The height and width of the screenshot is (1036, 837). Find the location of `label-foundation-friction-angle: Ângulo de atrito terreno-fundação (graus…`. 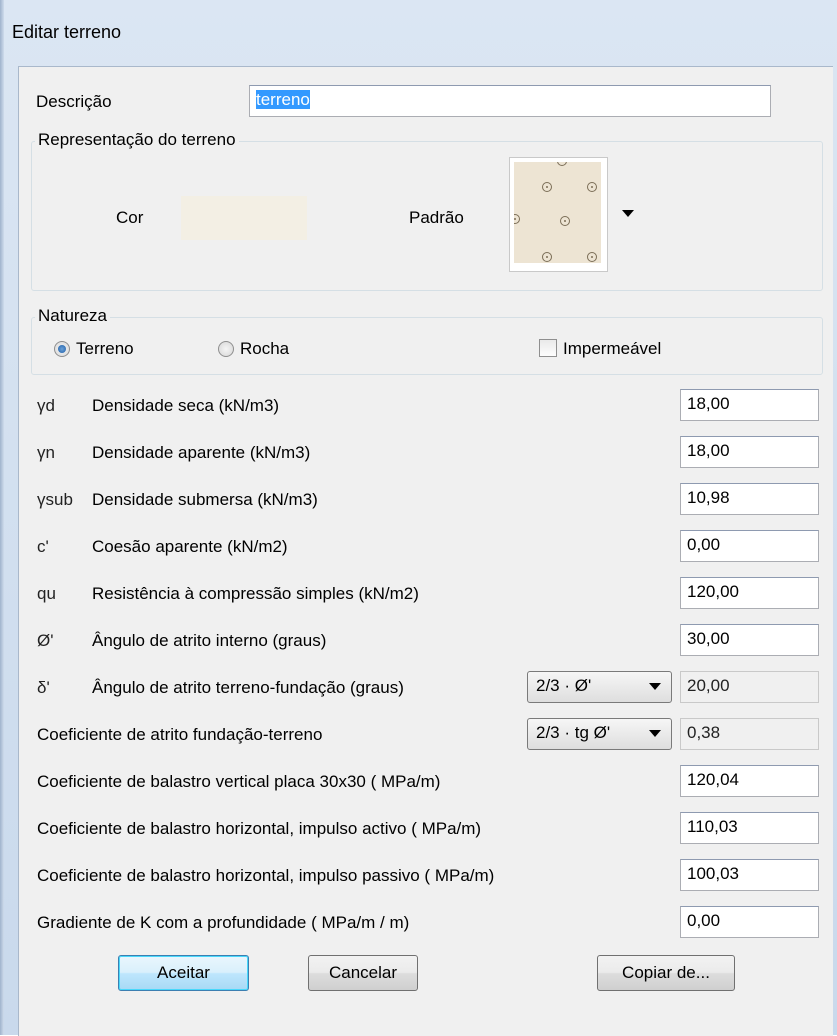

label-foundation-friction-angle: Ângulo de atrito terreno-fundação (graus… is located at coordinates (248, 687).